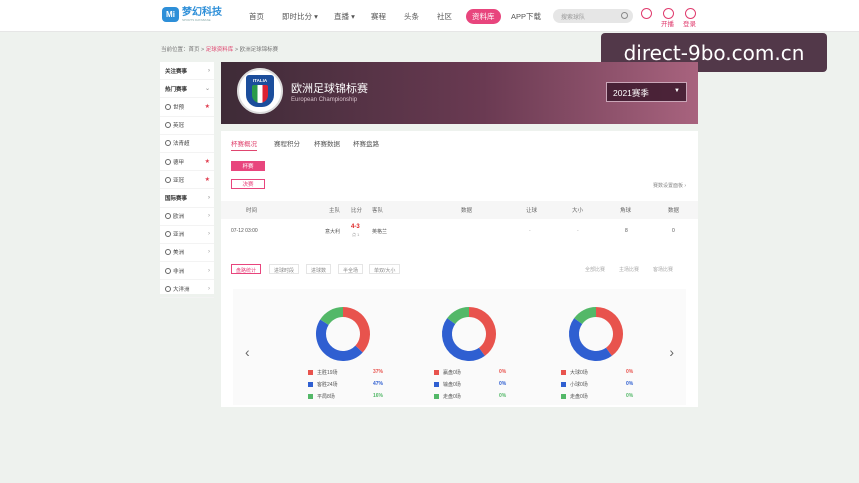  I want to click on nav-live-score: 即时比分 ▾, so click(300, 16).